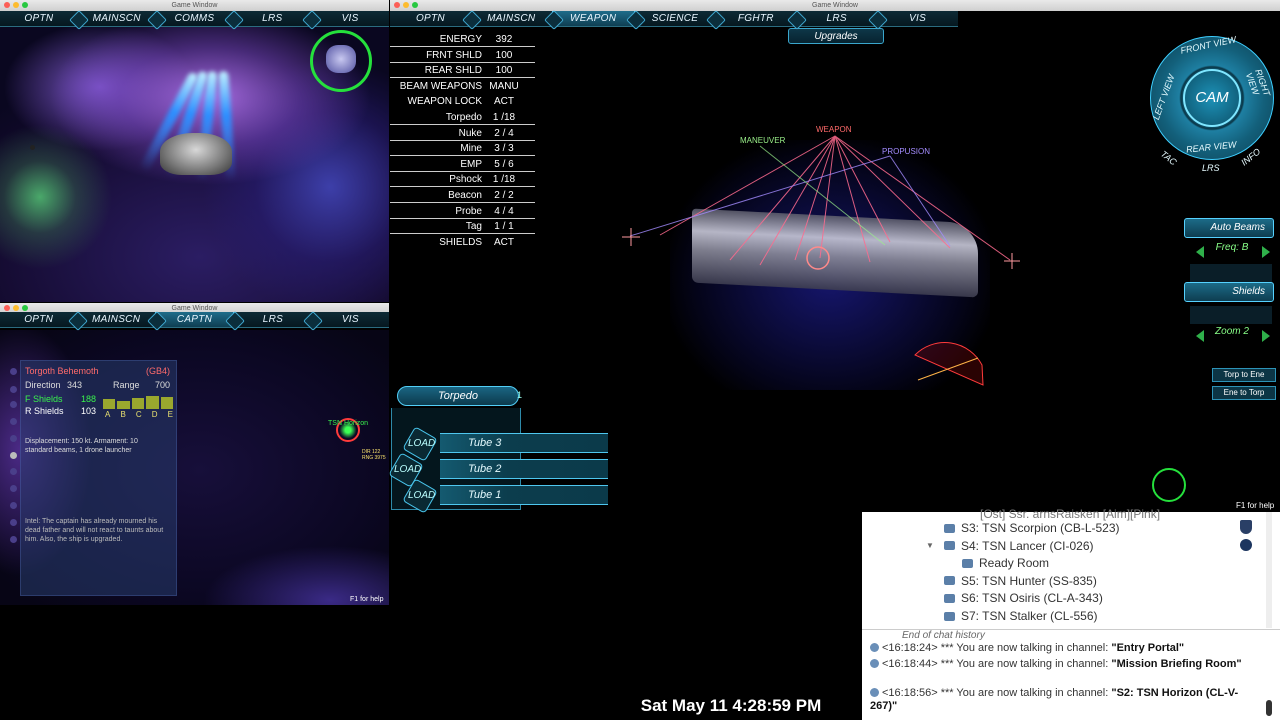  What do you see at coordinates (196, 154) in the screenshot?
I see `player-ship` at bounding box center [196, 154].